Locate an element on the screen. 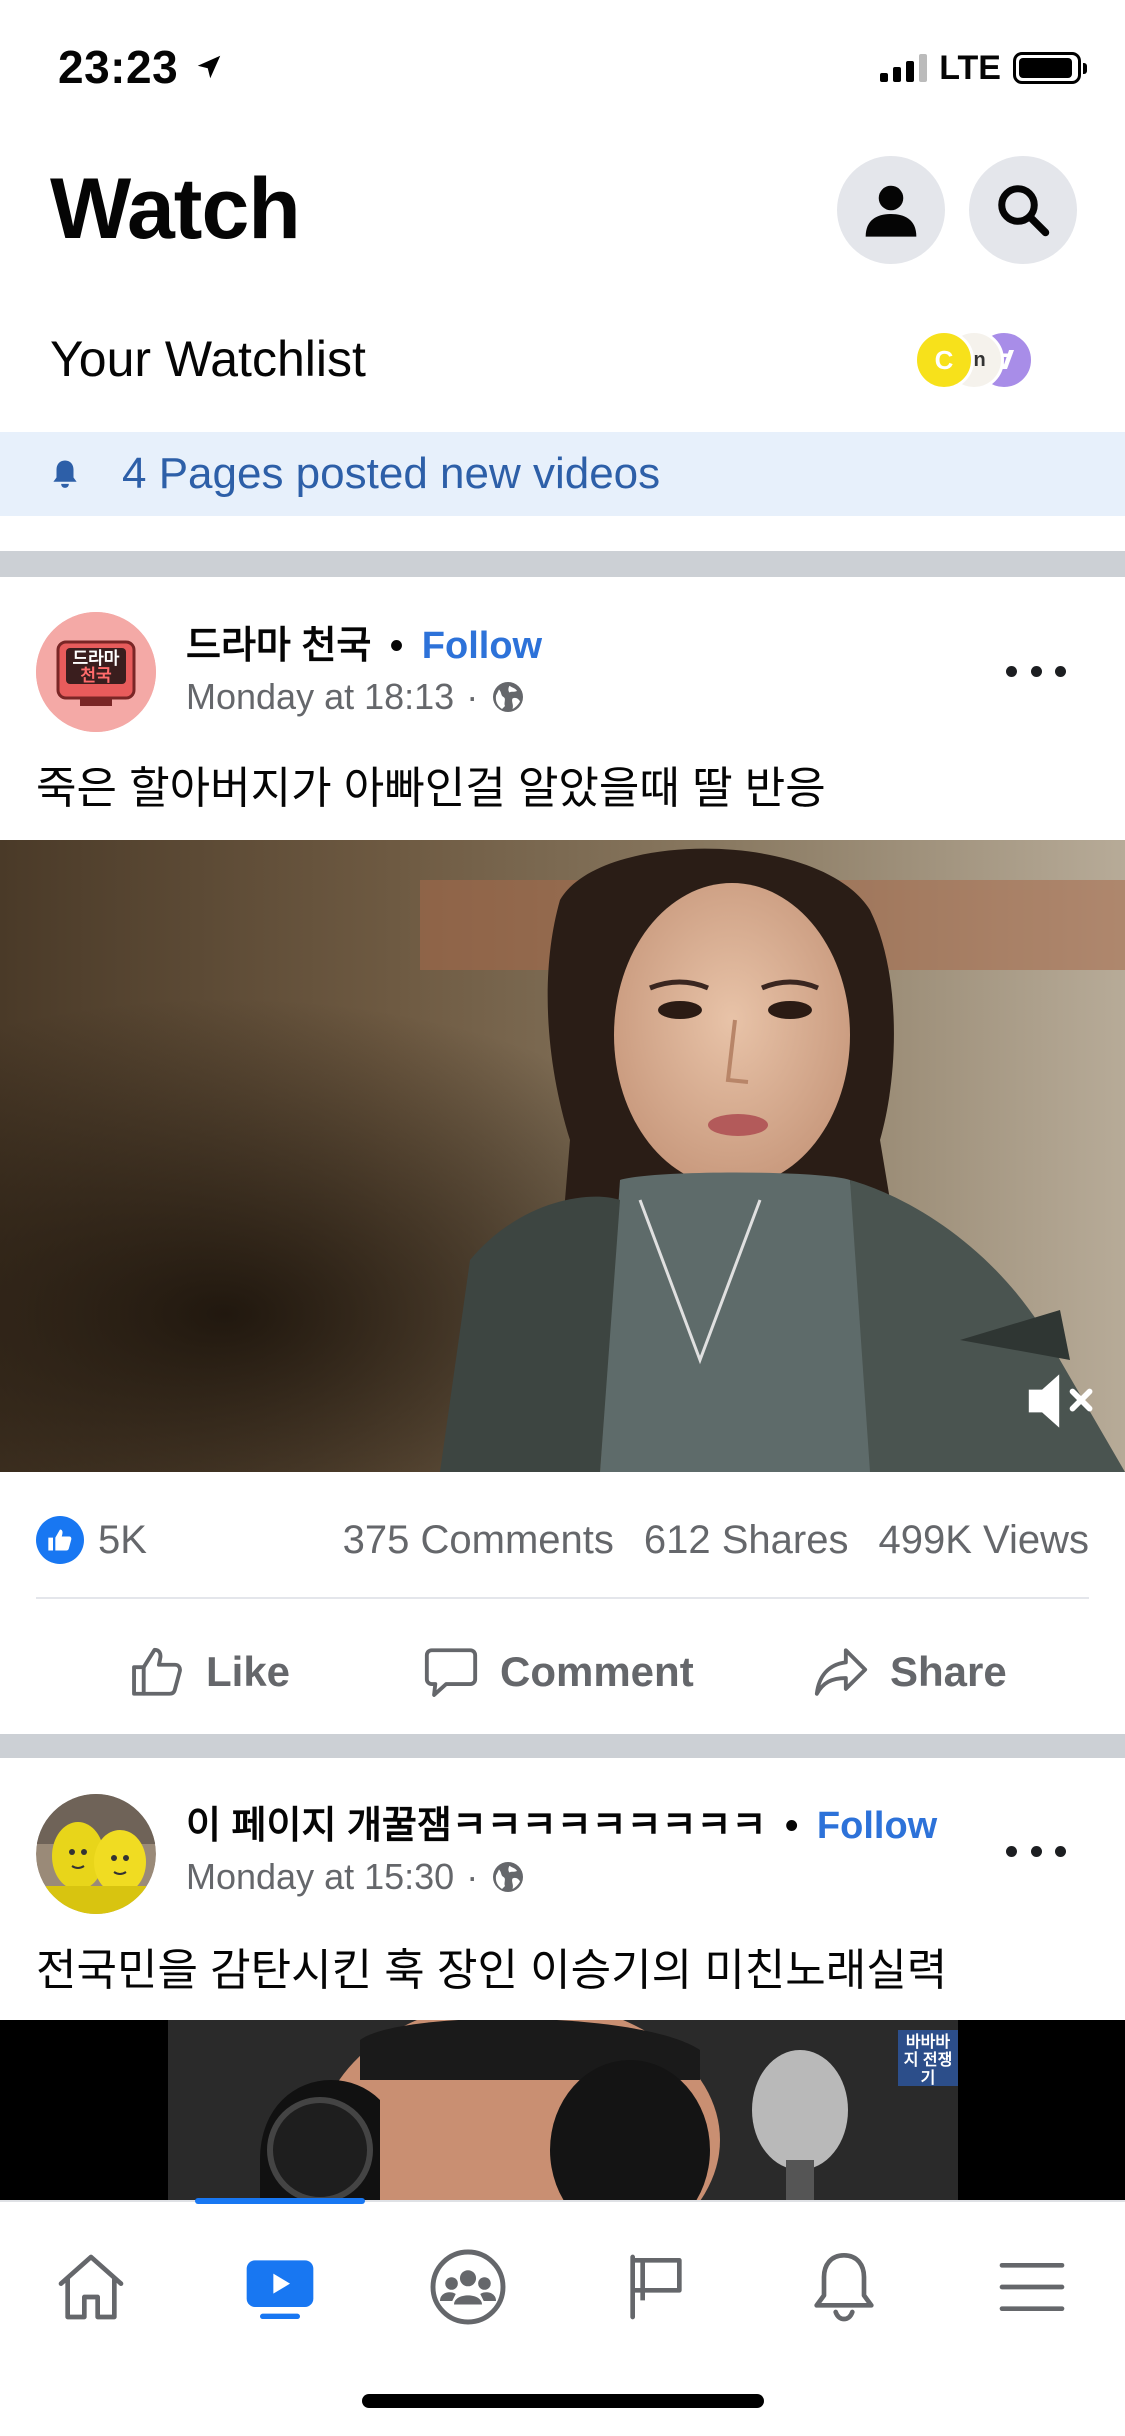 Image resolution: width=1125 pixels, height=2436 pixels. comment-bubble-icon is located at coordinates (451, 1672).